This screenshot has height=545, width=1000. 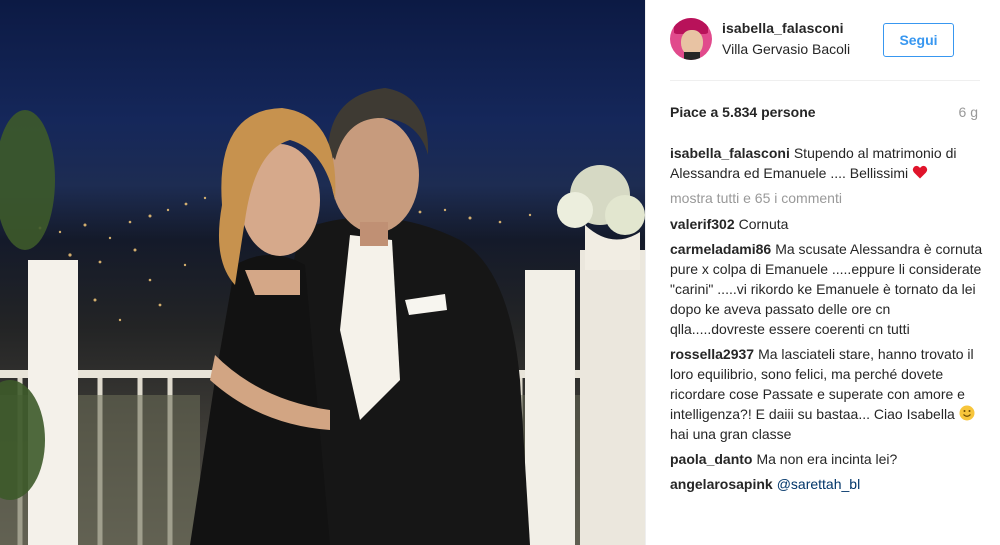 I want to click on list-item: paola_danto Ma non era incinta lei?, so click(x=828, y=459).